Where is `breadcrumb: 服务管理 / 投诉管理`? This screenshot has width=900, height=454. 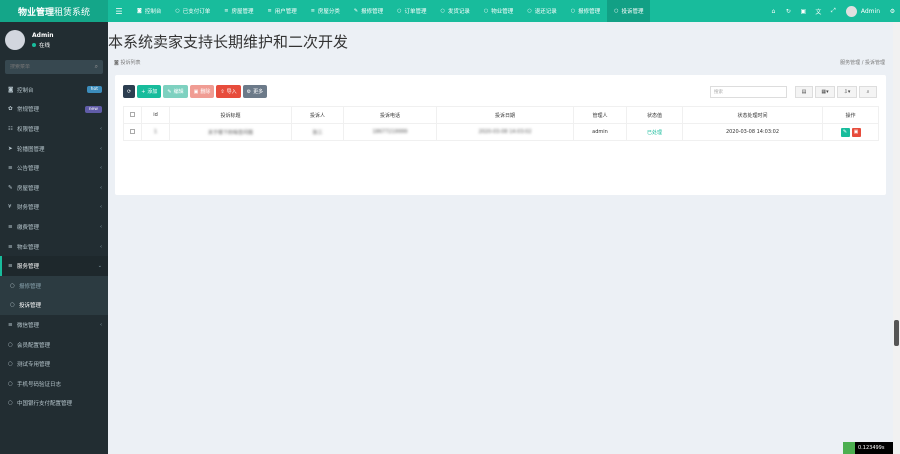 breadcrumb: 服务管理 / 投诉管理 is located at coordinates (862, 62).